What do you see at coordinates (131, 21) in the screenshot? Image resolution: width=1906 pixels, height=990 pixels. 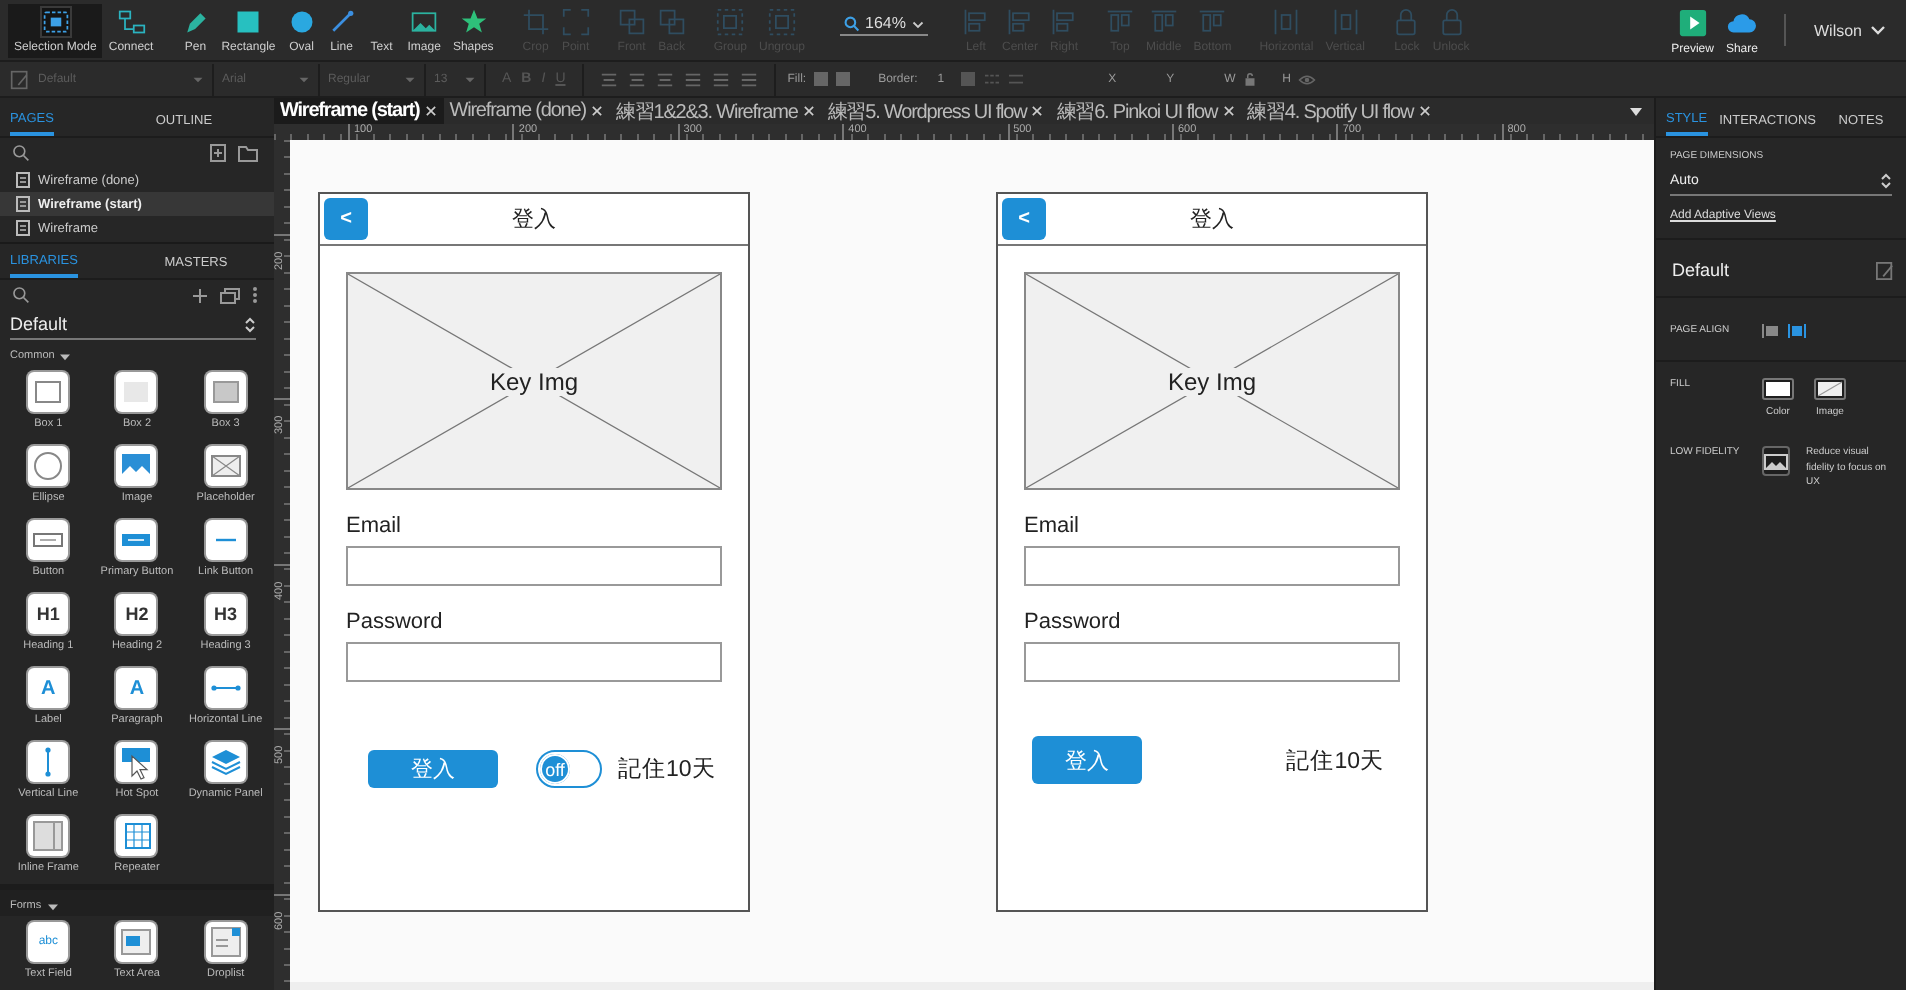 I see `connector-icon` at bounding box center [131, 21].